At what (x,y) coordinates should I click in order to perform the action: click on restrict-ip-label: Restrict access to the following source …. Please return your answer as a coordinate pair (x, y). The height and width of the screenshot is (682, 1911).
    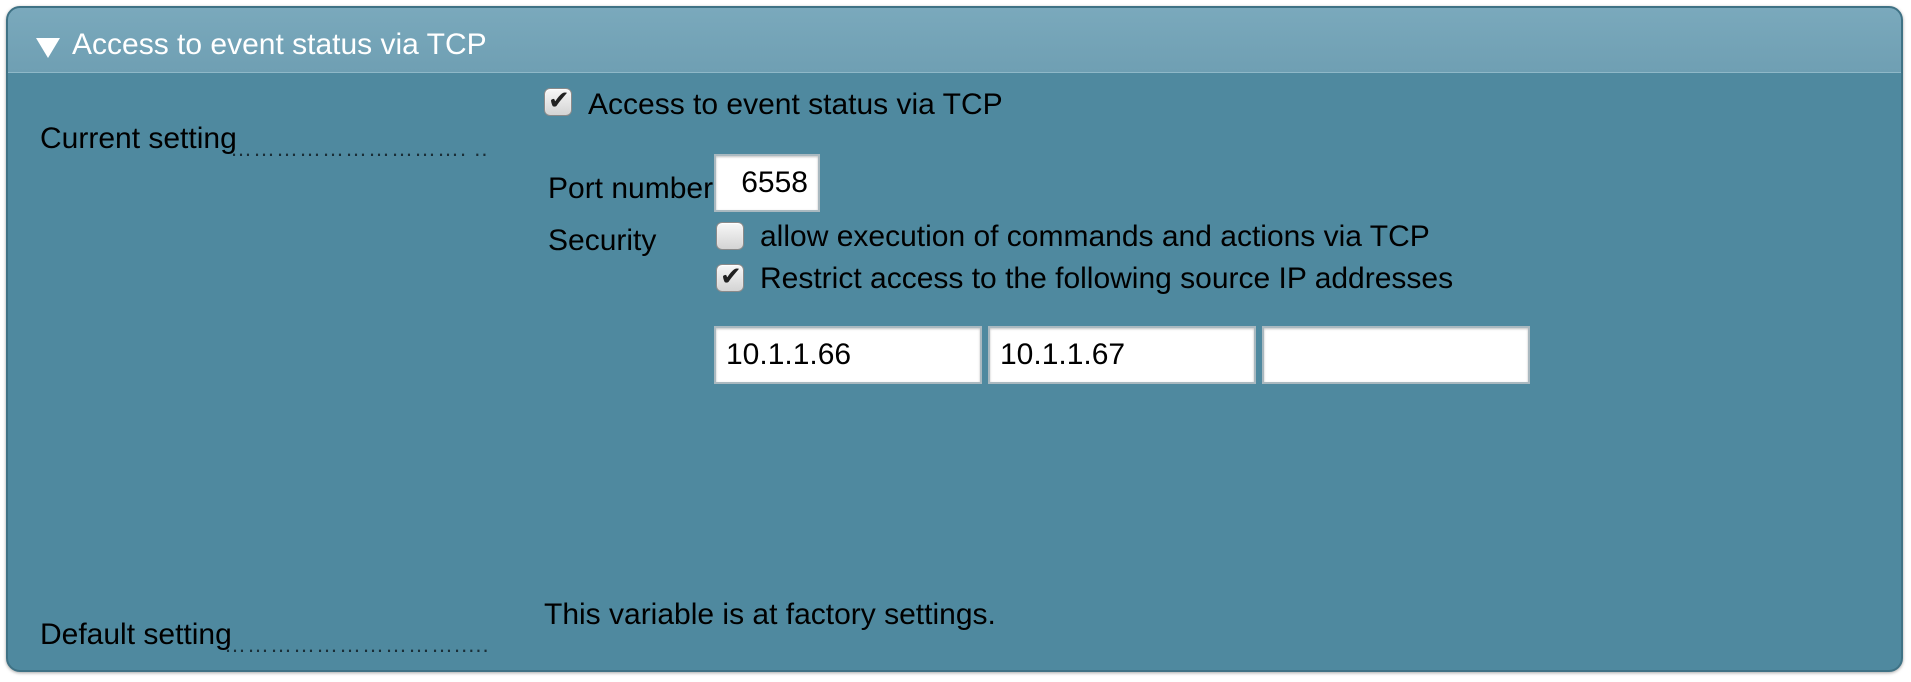
    Looking at the image, I should click on (1107, 278).